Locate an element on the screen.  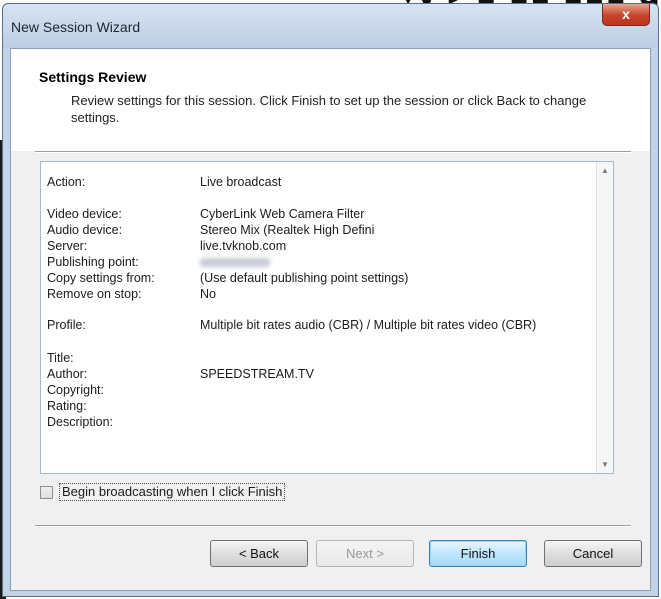
title-bar: New Session Wizard x is located at coordinates (330, 26).